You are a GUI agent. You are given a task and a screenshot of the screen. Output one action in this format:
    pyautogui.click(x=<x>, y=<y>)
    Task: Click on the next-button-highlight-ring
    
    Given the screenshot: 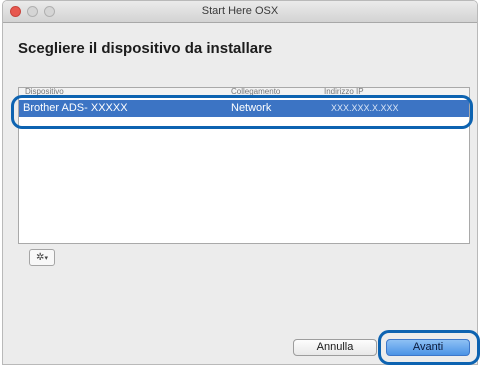 What is the action you would take?
    pyautogui.click(x=429, y=347)
    